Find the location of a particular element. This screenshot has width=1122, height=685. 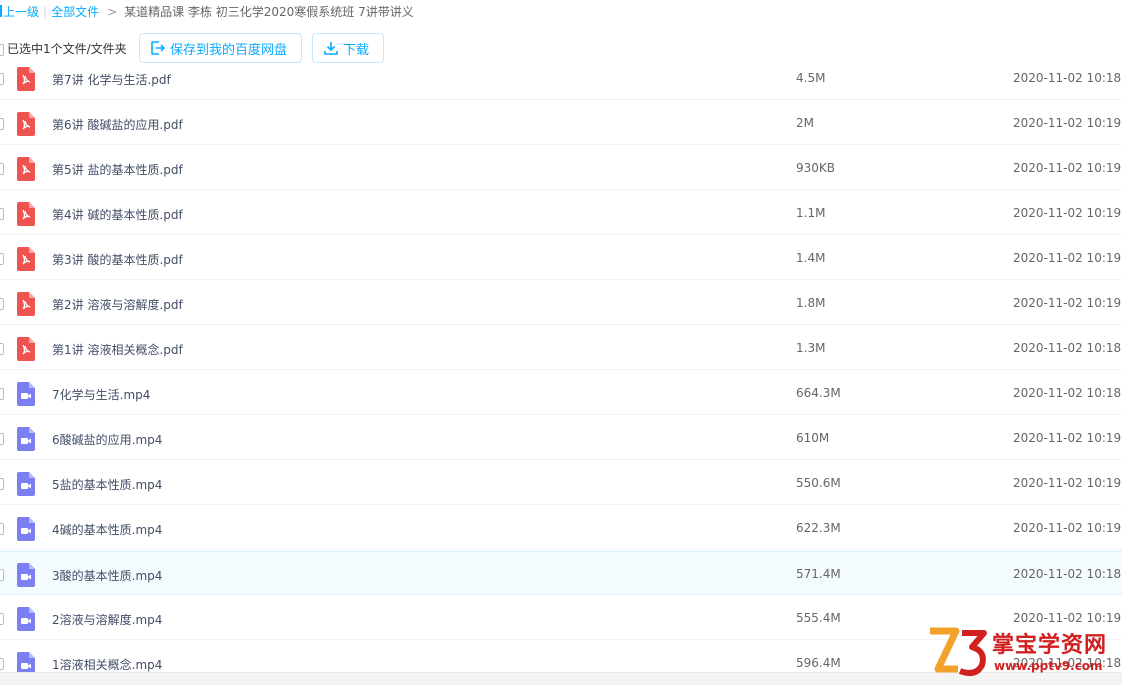

watermark-site-name: 掌宝学资网 is located at coordinates (1050, 645).